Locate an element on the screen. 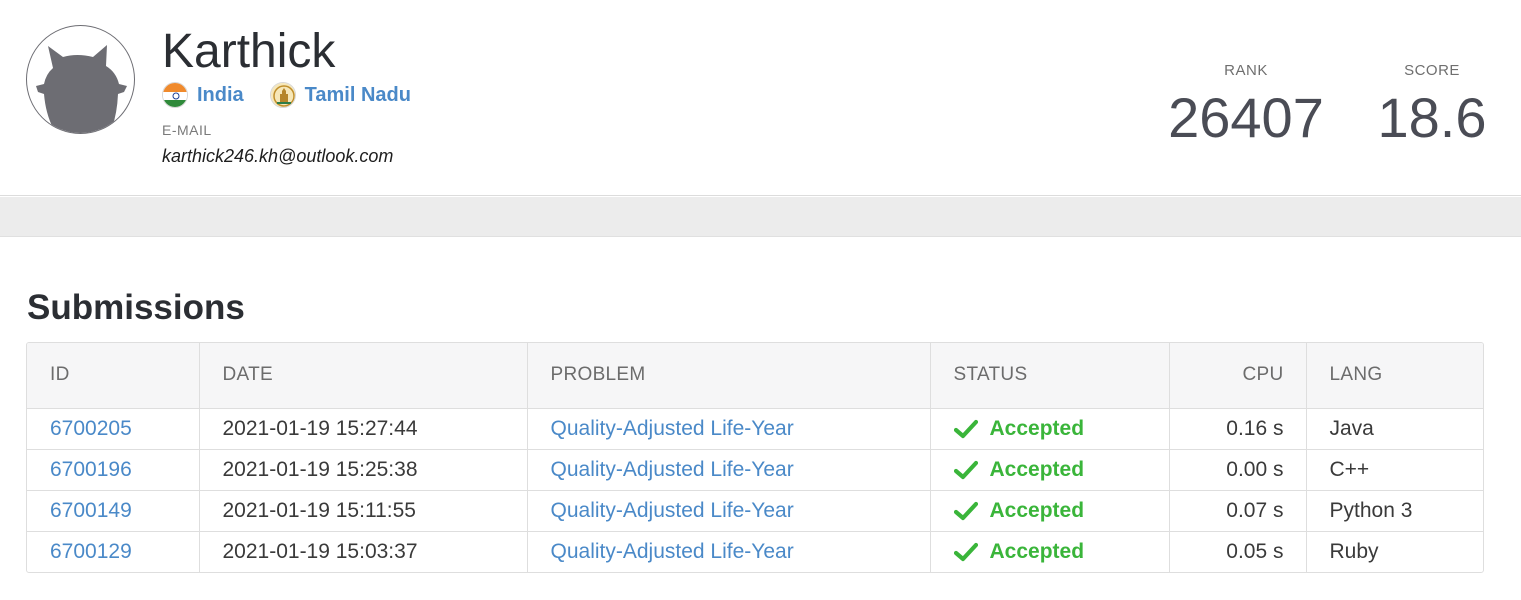 This screenshot has width=1521, height=600. country-link: India is located at coordinates (203, 95).